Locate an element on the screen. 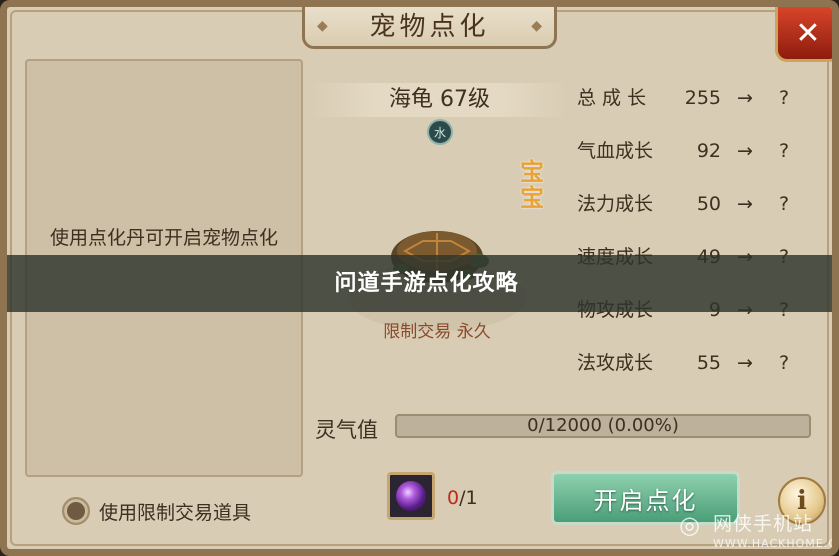 This screenshot has width=839, height=556. aura-progress-text: 0/12000 (0.00%) is located at coordinates (603, 425).